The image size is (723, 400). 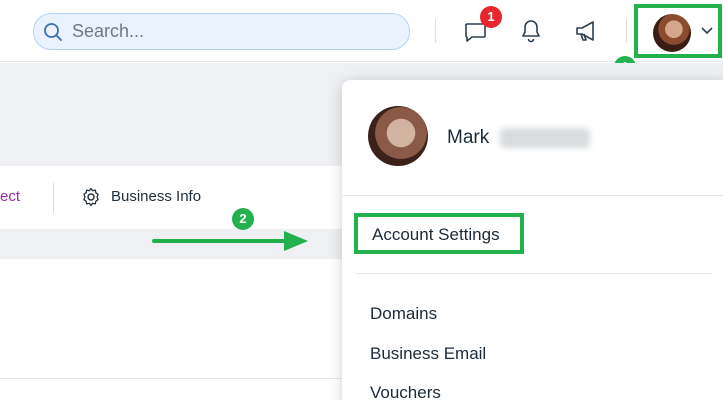 I want to click on notification-badge: 1, so click(x=491, y=17).